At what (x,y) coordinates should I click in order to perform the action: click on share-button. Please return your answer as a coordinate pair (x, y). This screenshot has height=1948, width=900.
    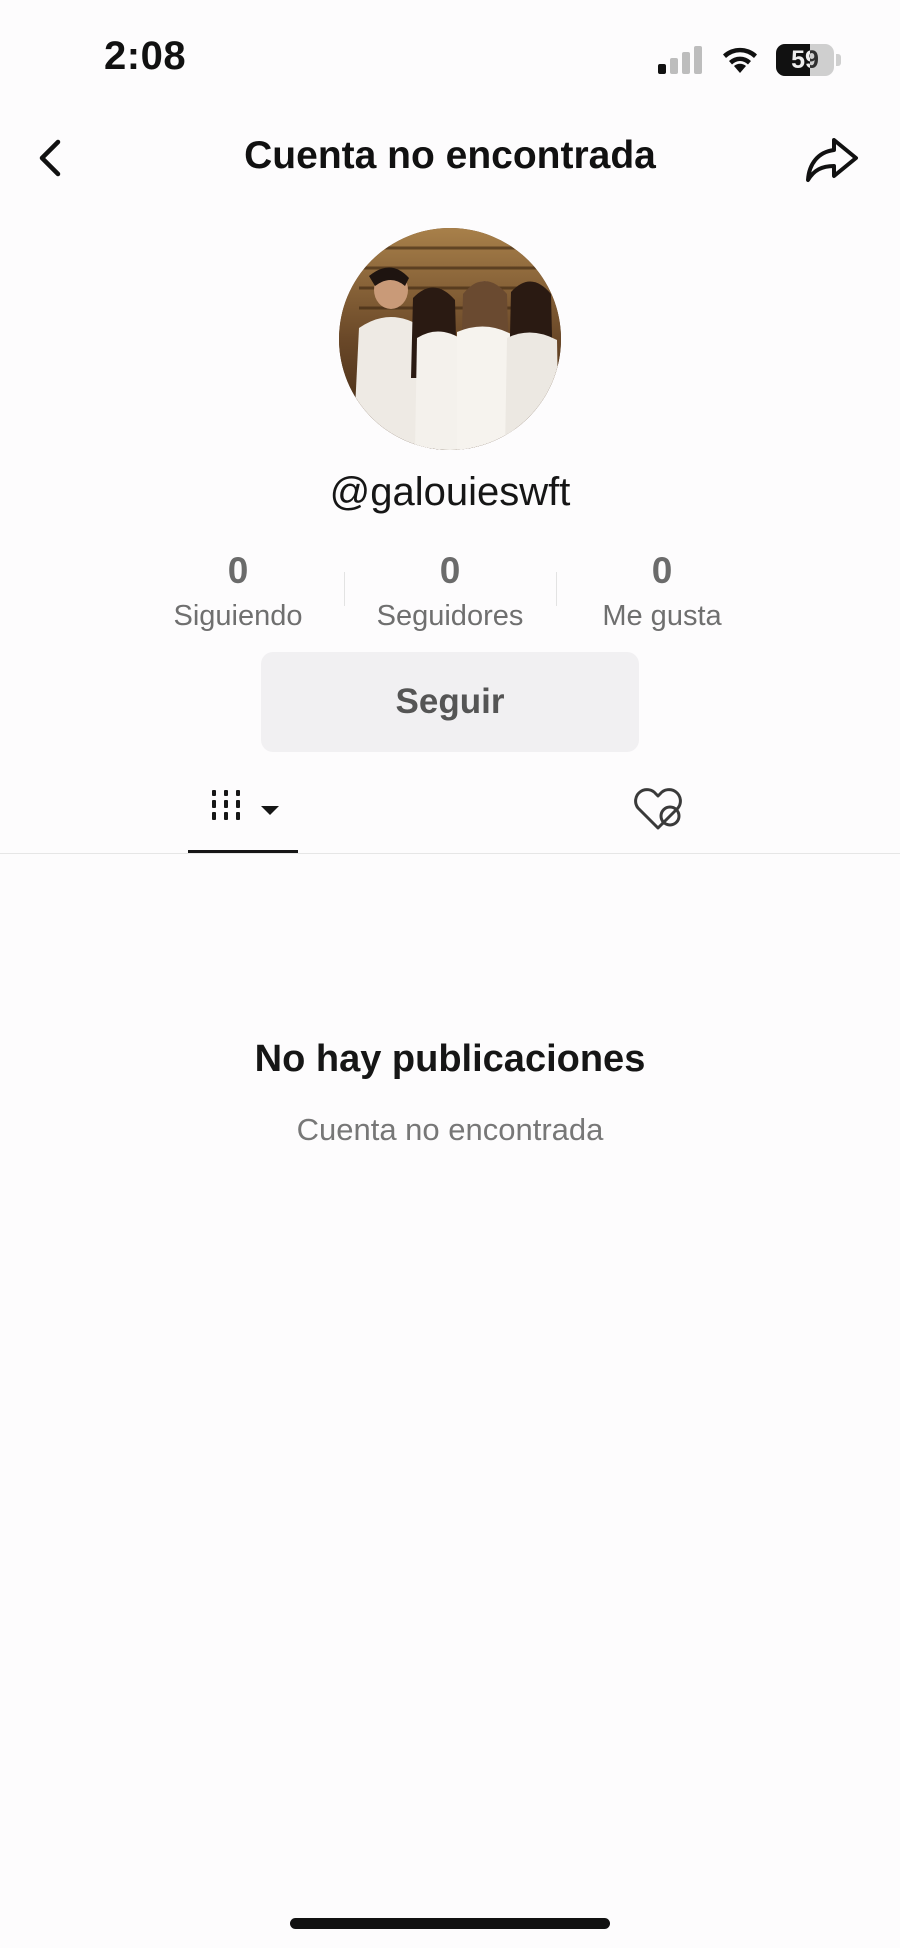
    Looking at the image, I should click on (832, 158).